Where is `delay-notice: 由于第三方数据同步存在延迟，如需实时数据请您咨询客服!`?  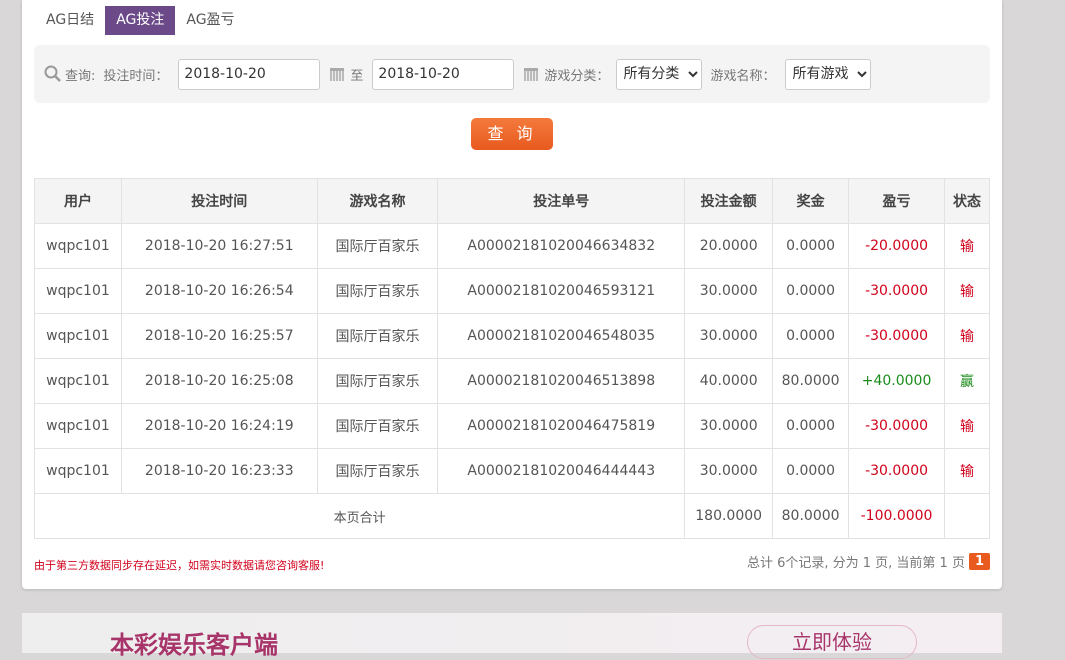
delay-notice: 由于第三方数据同步存在延迟，如需实时数据请您咨询客服! is located at coordinates (179, 565).